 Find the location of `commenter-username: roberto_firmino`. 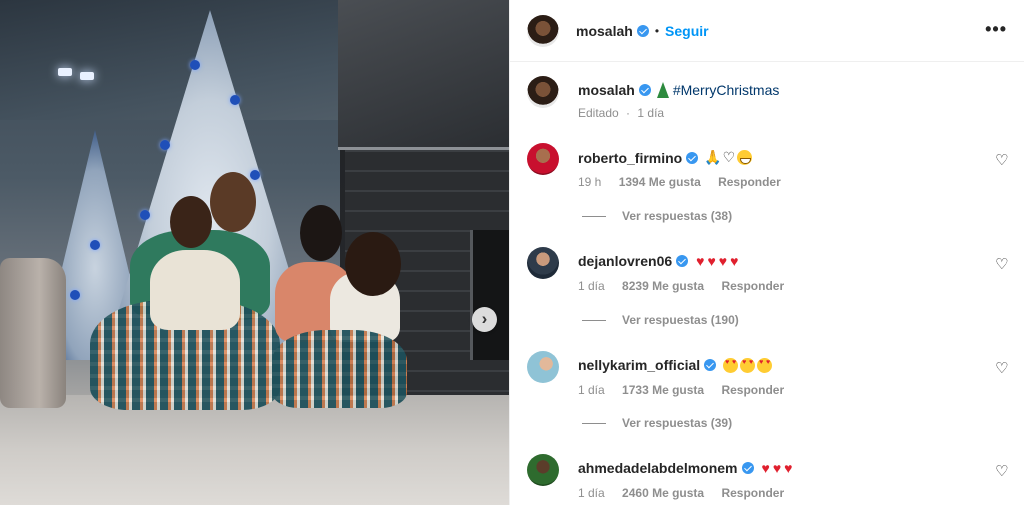

commenter-username: roberto_firmino is located at coordinates (630, 158).